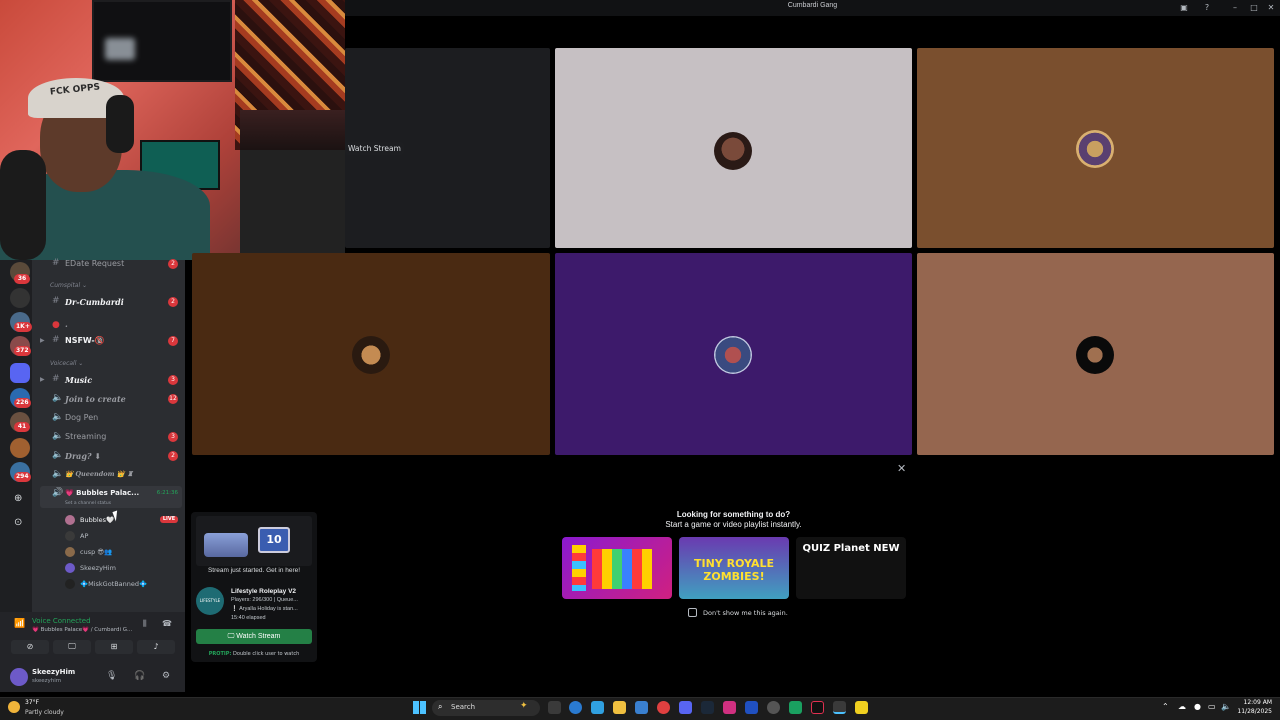 This screenshot has width=1280, height=720. What do you see at coordinates (619, 707) in the screenshot?
I see `file-explorer-icon` at bounding box center [619, 707].